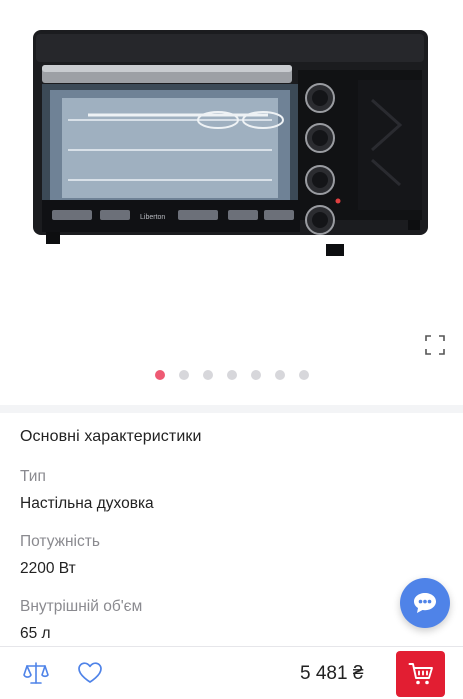  I want to click on specs-title: Основні характеристики, so click(111, 436).